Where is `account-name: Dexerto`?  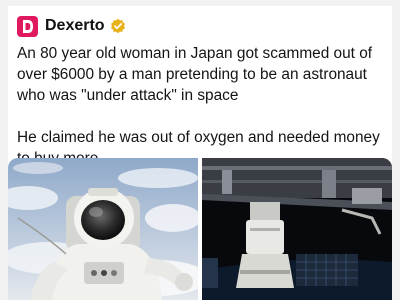
account-name: Dexerto is located at coordinates (75, 26).